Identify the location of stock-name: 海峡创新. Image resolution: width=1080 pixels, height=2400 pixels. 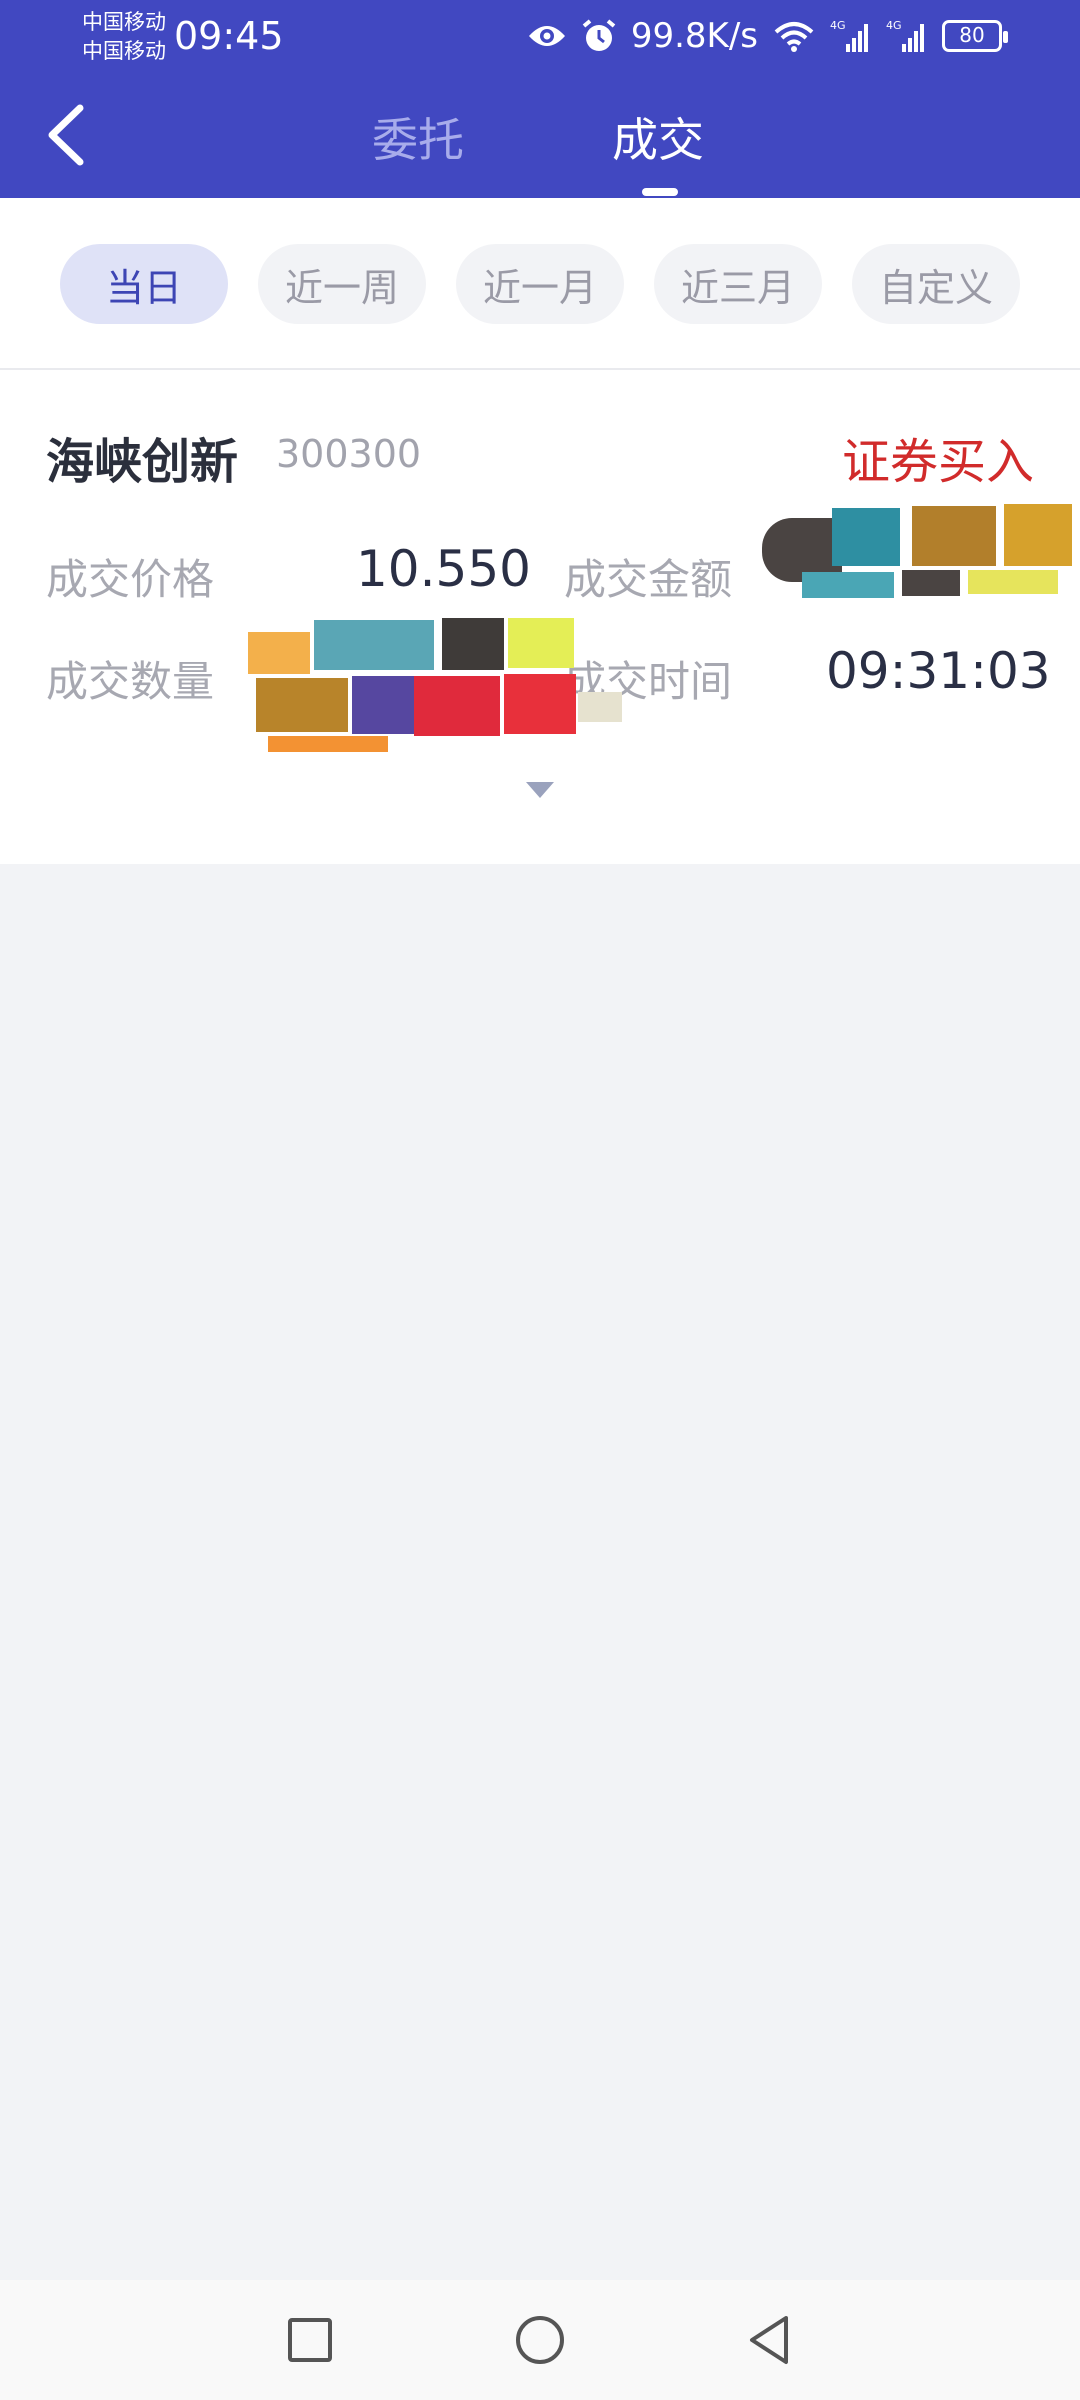
(142, 462).